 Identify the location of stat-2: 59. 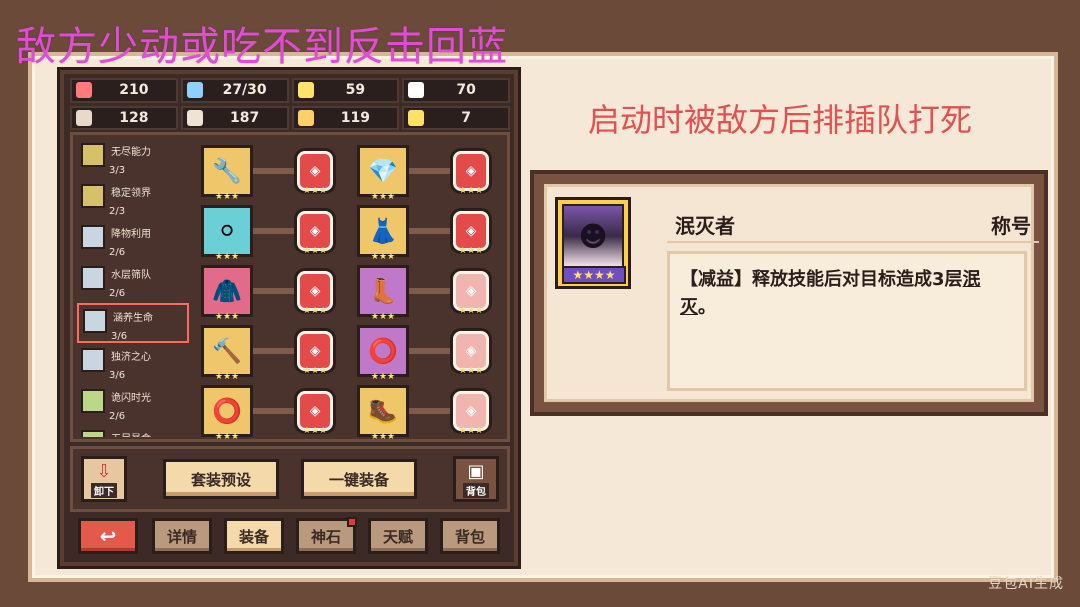
(345, 90).